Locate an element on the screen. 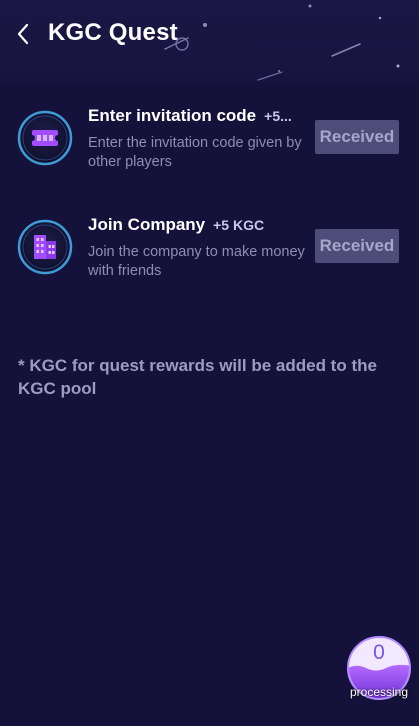 The width and height of the screenshot is (419, 726). quest-title: Join Company +5 KGC is located at coordinates (176, 225).